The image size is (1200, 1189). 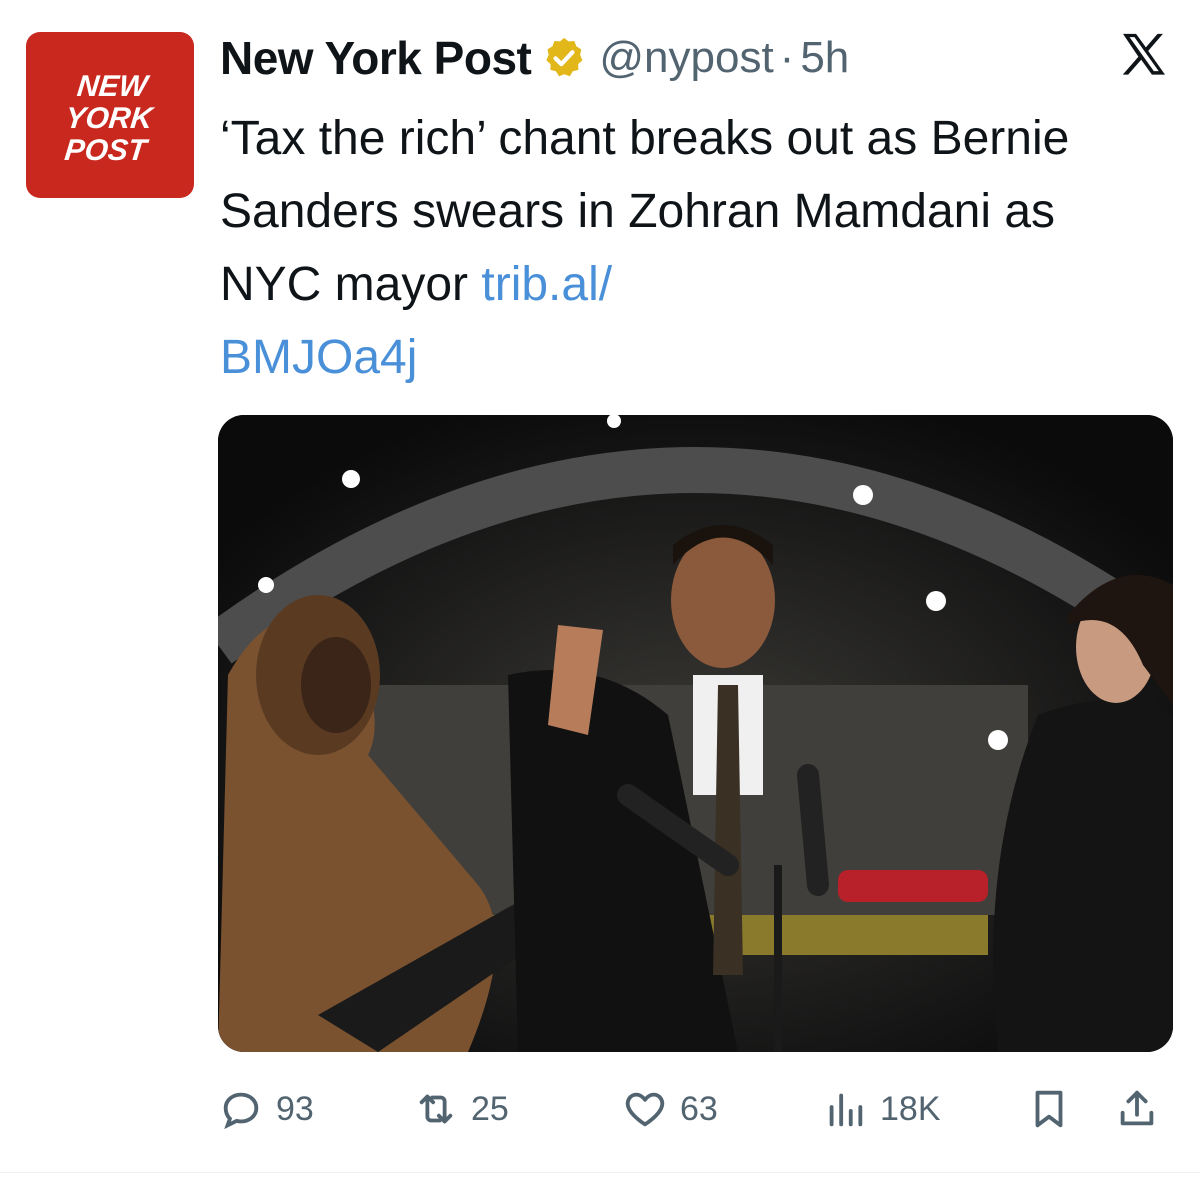 What do you see at coordinates (699, 1108) in the screenshot?
I see `like-count: 63` at bounding box center [699, 1108].